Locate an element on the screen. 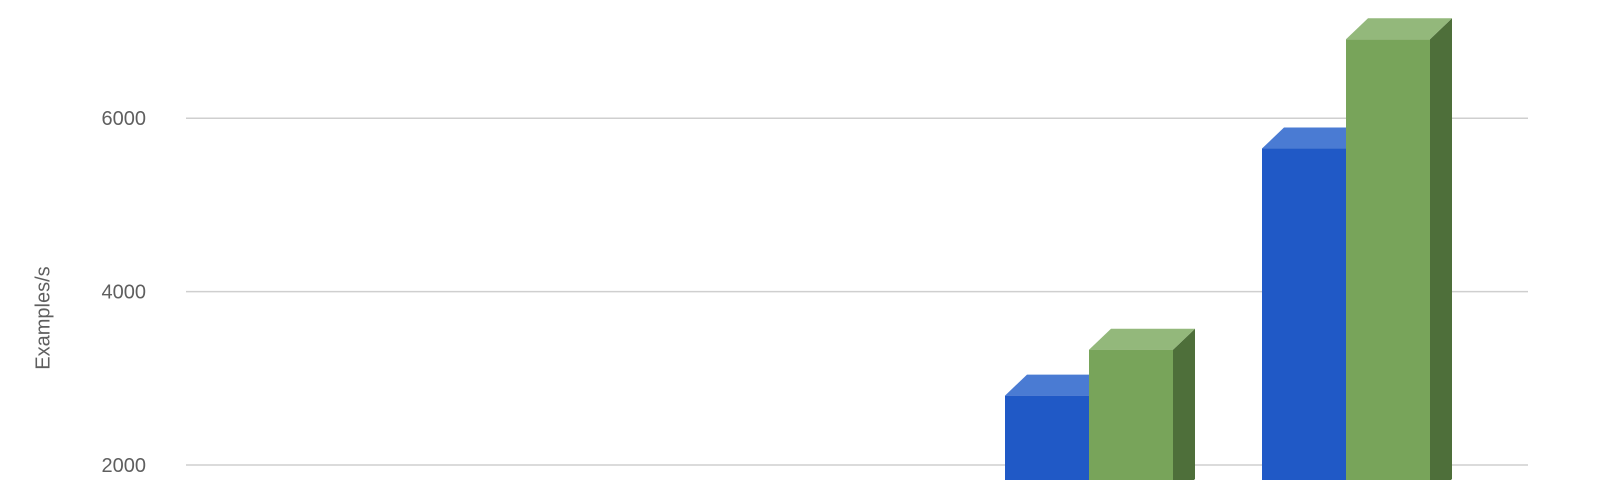  y-tick-label: 2000 is located at coordinates (124, 466).